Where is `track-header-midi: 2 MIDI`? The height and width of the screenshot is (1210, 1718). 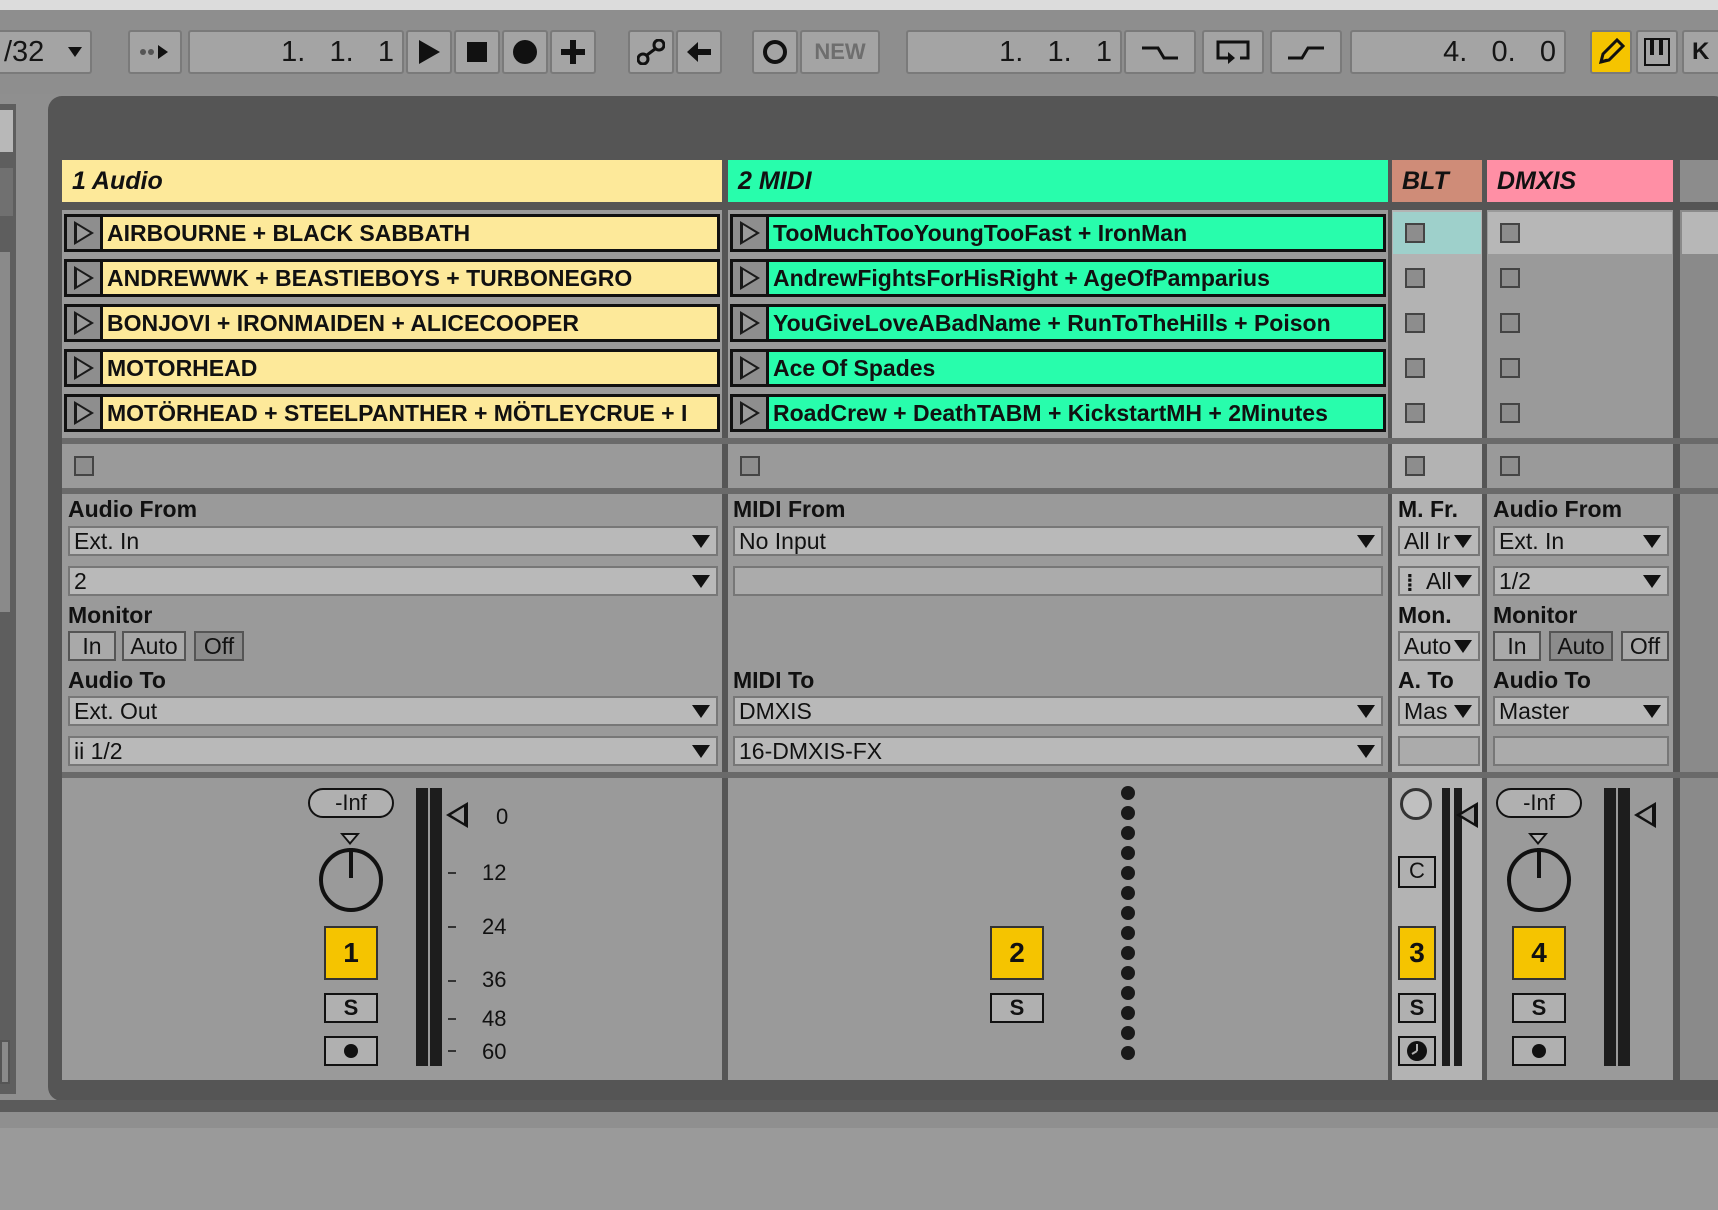 track-header-midi: 2 MIDI is located at coordinates (1058, 181).